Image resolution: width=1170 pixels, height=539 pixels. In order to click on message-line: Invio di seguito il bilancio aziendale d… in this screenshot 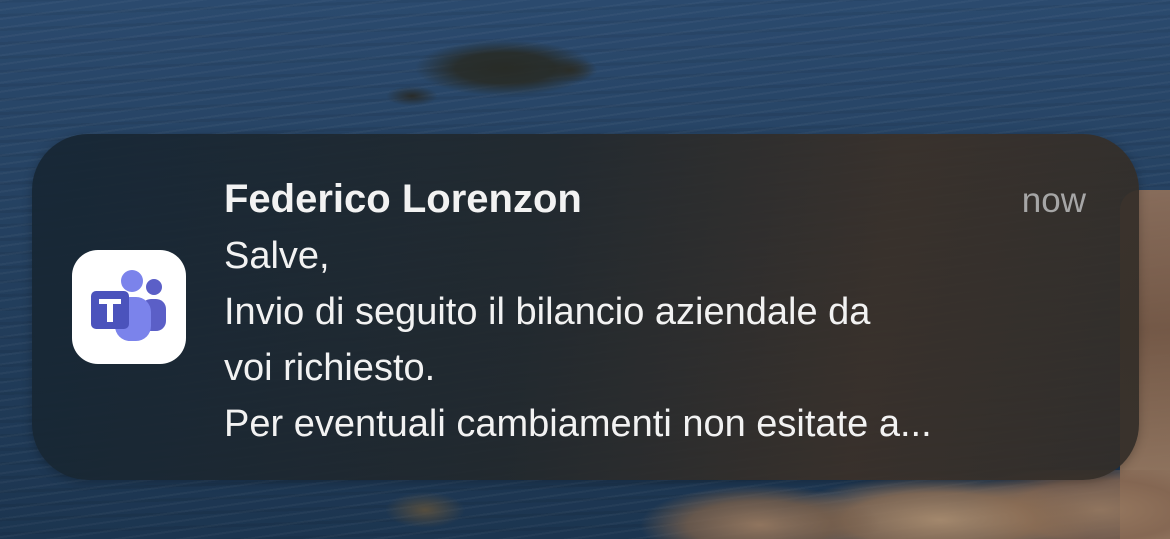, I will do `click(547, 312)`.